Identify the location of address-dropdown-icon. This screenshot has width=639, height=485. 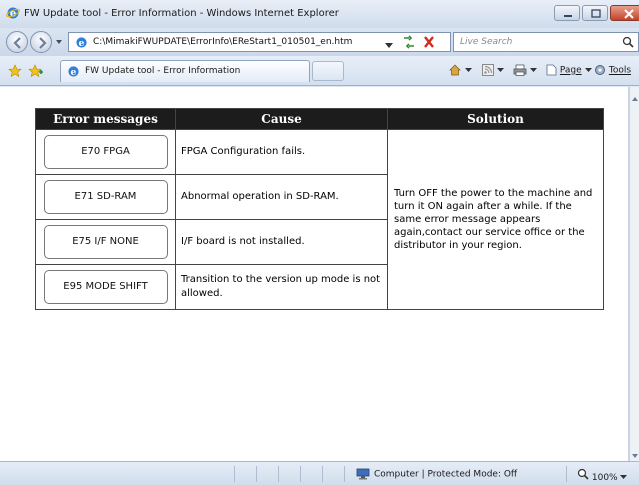
(389, 45).